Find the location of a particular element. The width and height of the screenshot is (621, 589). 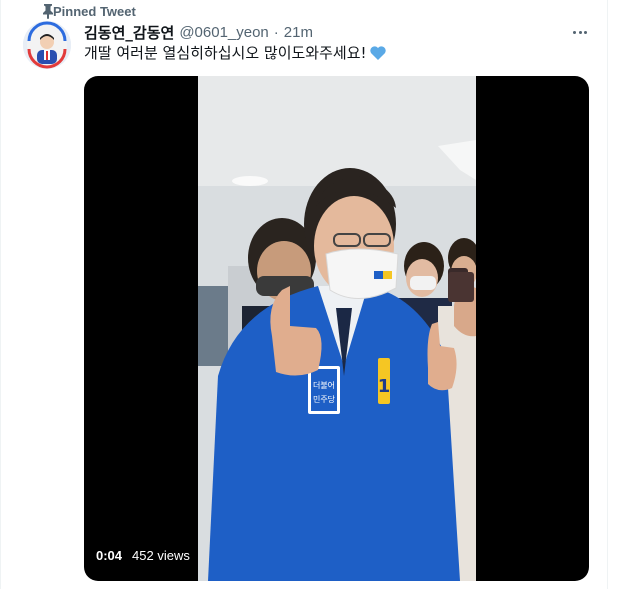

video-views: 452 views is located at coordinates (161, 555).